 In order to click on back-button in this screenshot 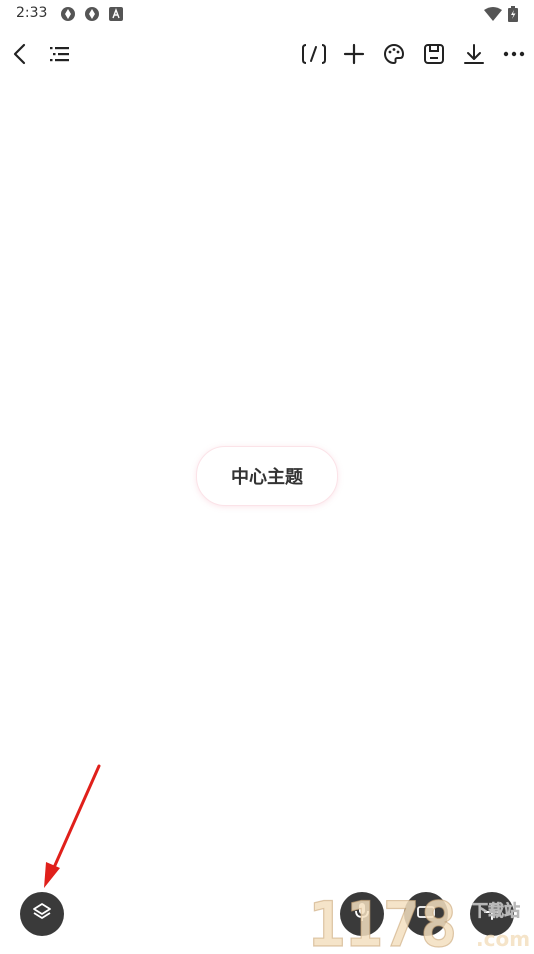, I will do `click(20, 54)`.